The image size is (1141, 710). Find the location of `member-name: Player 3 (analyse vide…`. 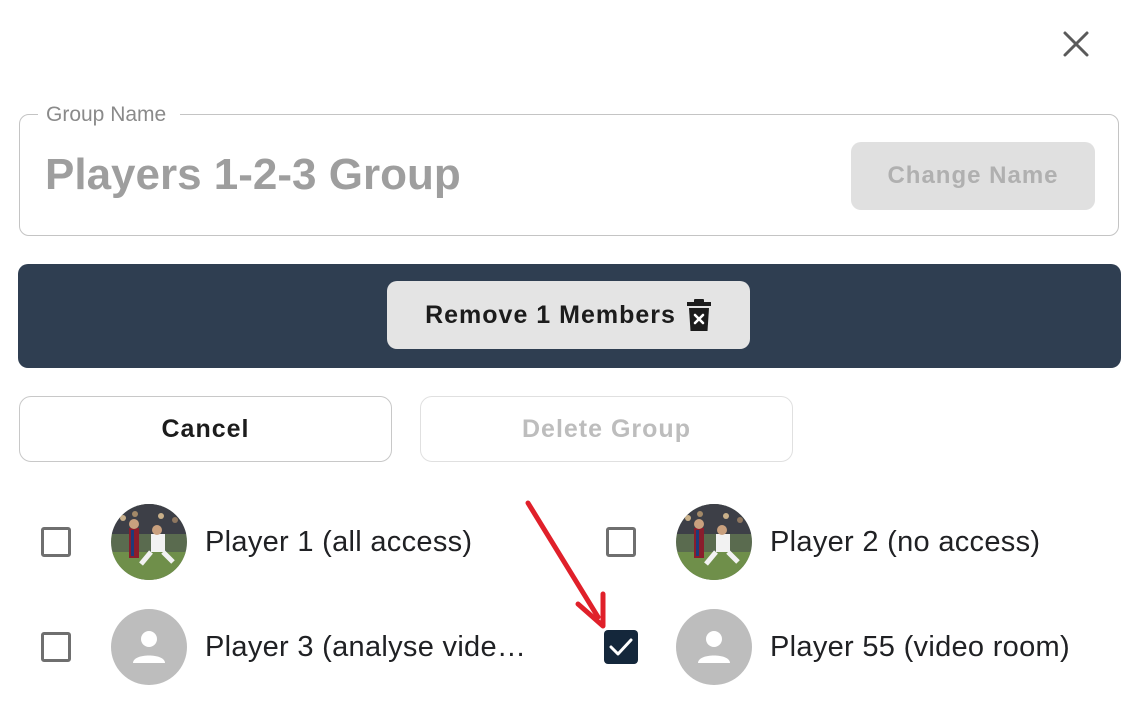

member-name: Player 3 (analyse vide… is located at coordinates (366, 646).